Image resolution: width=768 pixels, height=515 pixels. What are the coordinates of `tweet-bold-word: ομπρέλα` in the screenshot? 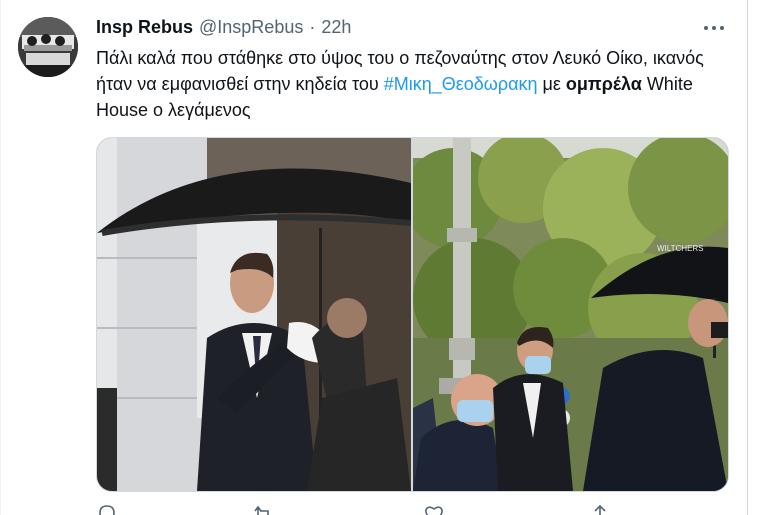 It's located at (603, 84).